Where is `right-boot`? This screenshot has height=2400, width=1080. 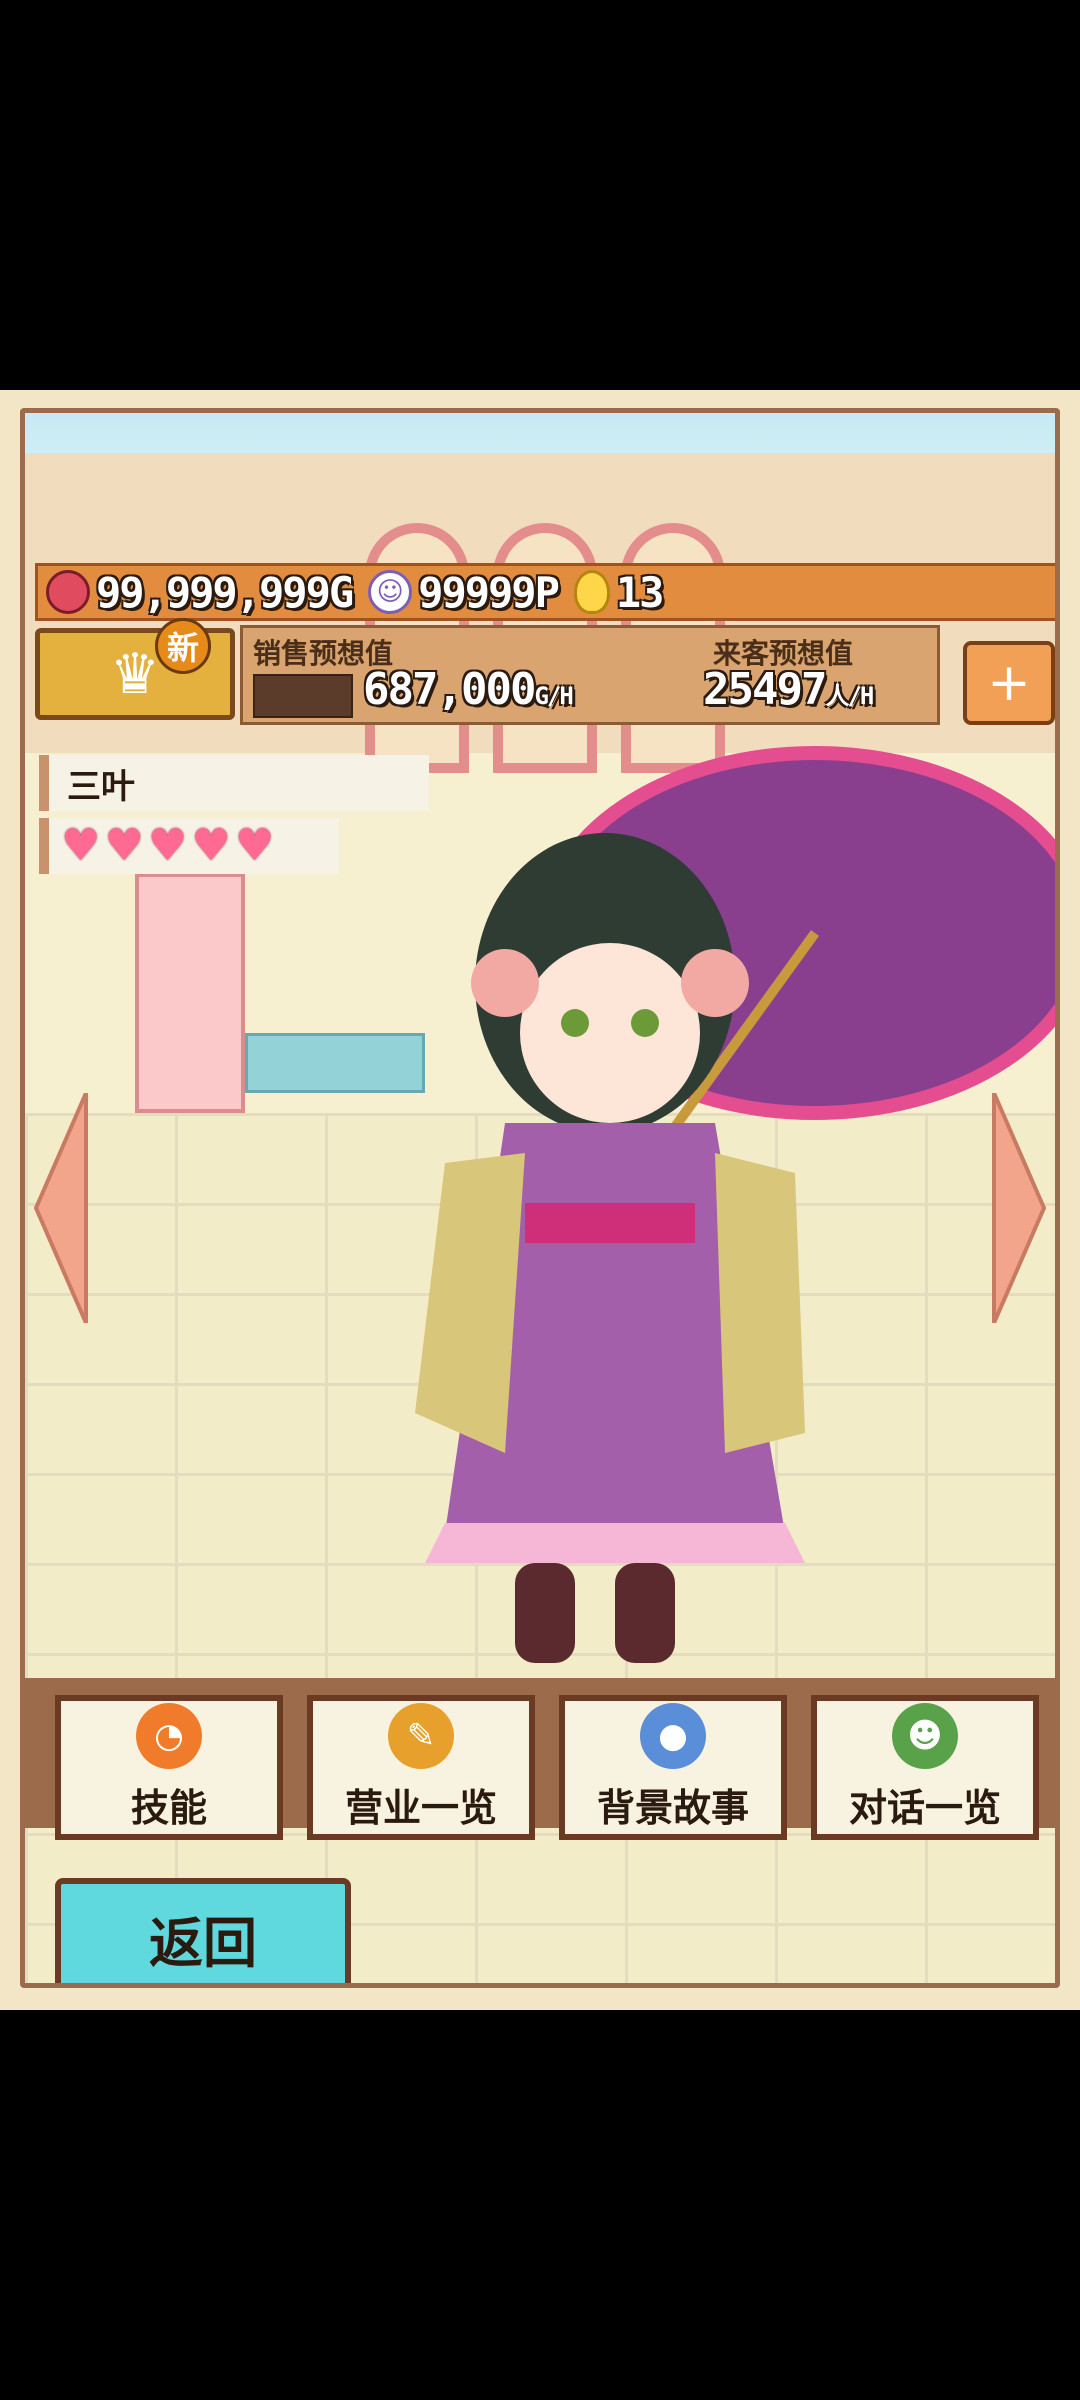
right-boot is located at coordinates (645, 1613).